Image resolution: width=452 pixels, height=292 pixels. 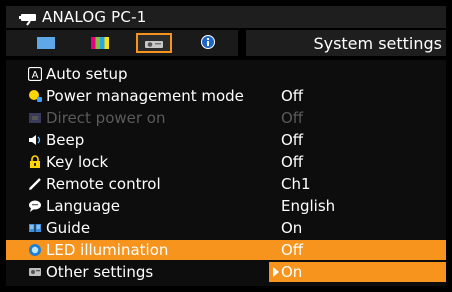 What do you see at coordinates (77, 162) in the screenshot?
I see `menu-item-label: Key lock` at bounding box center [77, 162].